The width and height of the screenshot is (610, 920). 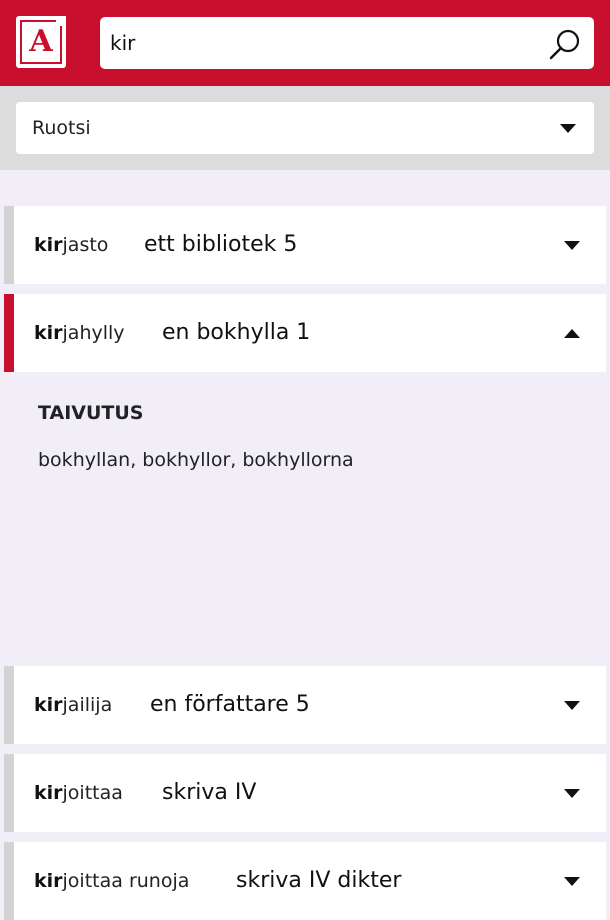 I want to click on logo-letter: A, so click(x=41, y=41).